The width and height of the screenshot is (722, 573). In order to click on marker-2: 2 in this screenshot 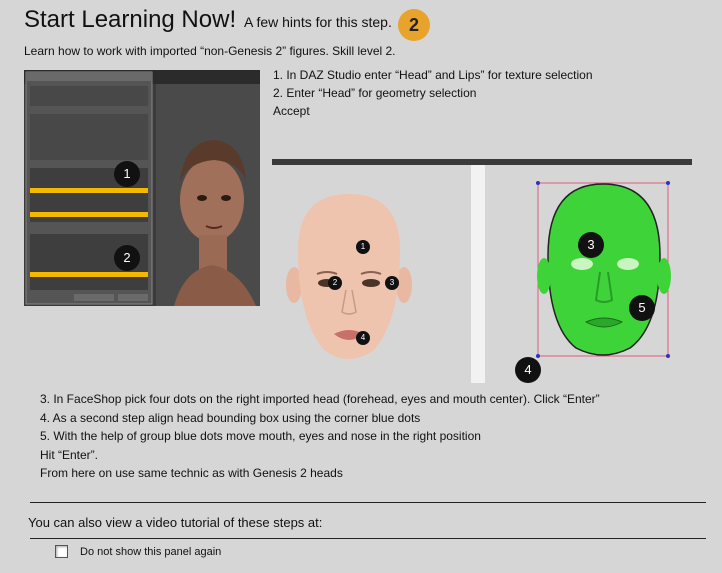, I will do `click(127, 258)`.